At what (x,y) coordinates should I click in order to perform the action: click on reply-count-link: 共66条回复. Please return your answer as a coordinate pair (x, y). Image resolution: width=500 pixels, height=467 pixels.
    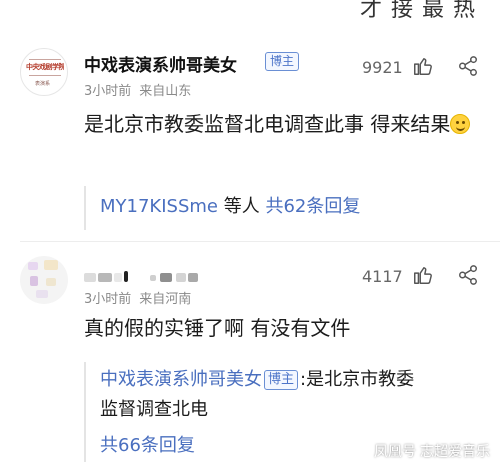
    Looking at the image, I should click on (147, 446).